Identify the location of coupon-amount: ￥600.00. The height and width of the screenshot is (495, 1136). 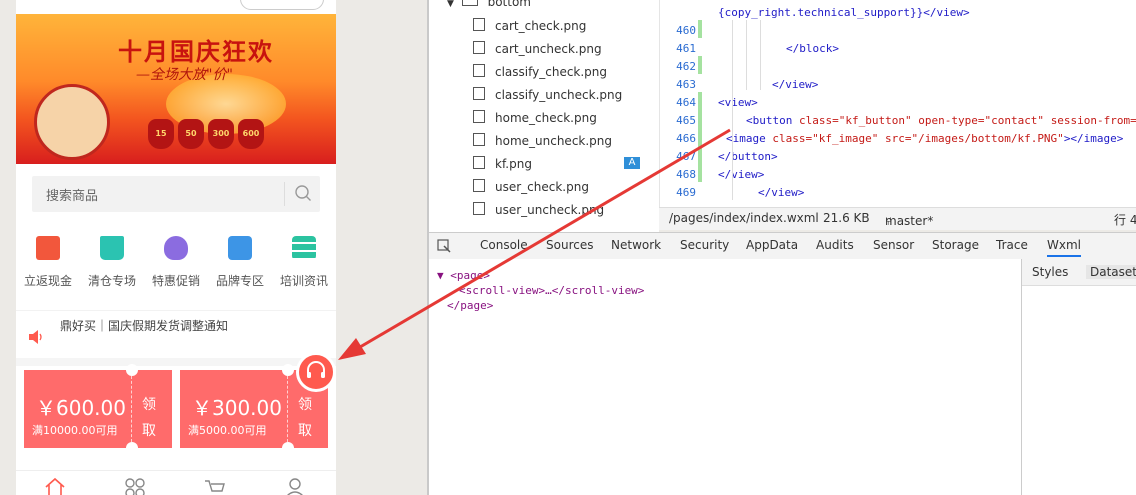
(81, 408).